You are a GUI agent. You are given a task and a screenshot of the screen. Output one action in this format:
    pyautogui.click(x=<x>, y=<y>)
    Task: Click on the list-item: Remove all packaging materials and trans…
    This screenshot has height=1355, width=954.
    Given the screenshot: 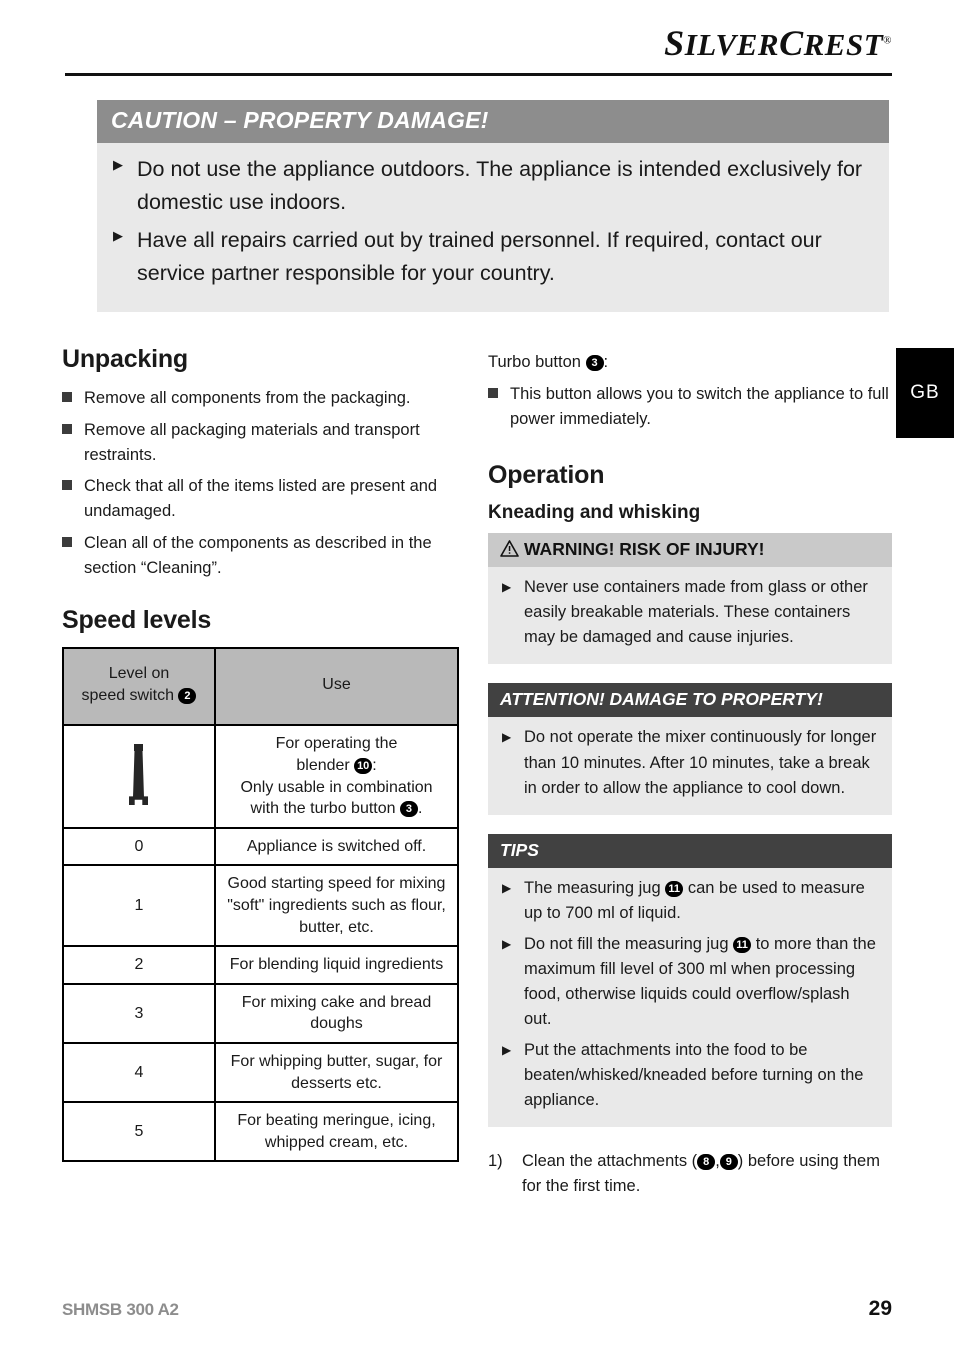 What is the action you would take?
    pyautogui.click(x=262, y=443)
    